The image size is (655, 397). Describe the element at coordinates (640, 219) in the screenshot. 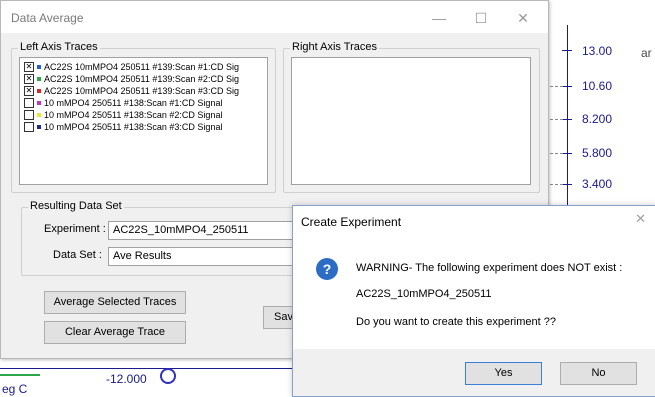

I see `close-icon: ✕` at that location.